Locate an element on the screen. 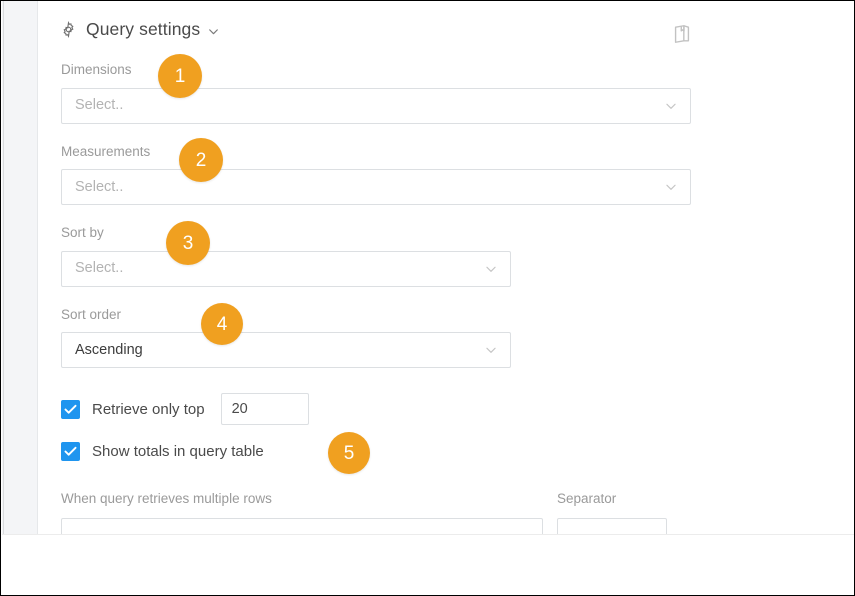 This screenshot has height=596, width=855. callout-badge-2: 2 is located at coordinates (201, 160).